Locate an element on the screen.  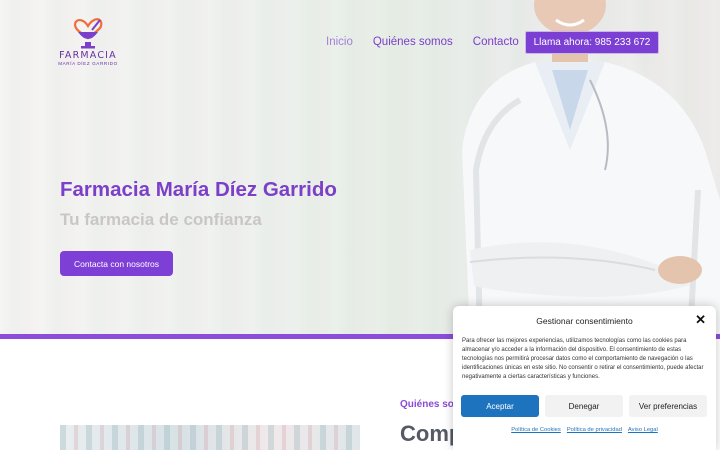
logo-subtitle: MARÍA DÍEZ GARRIDO is located at coordinates (88, 63).